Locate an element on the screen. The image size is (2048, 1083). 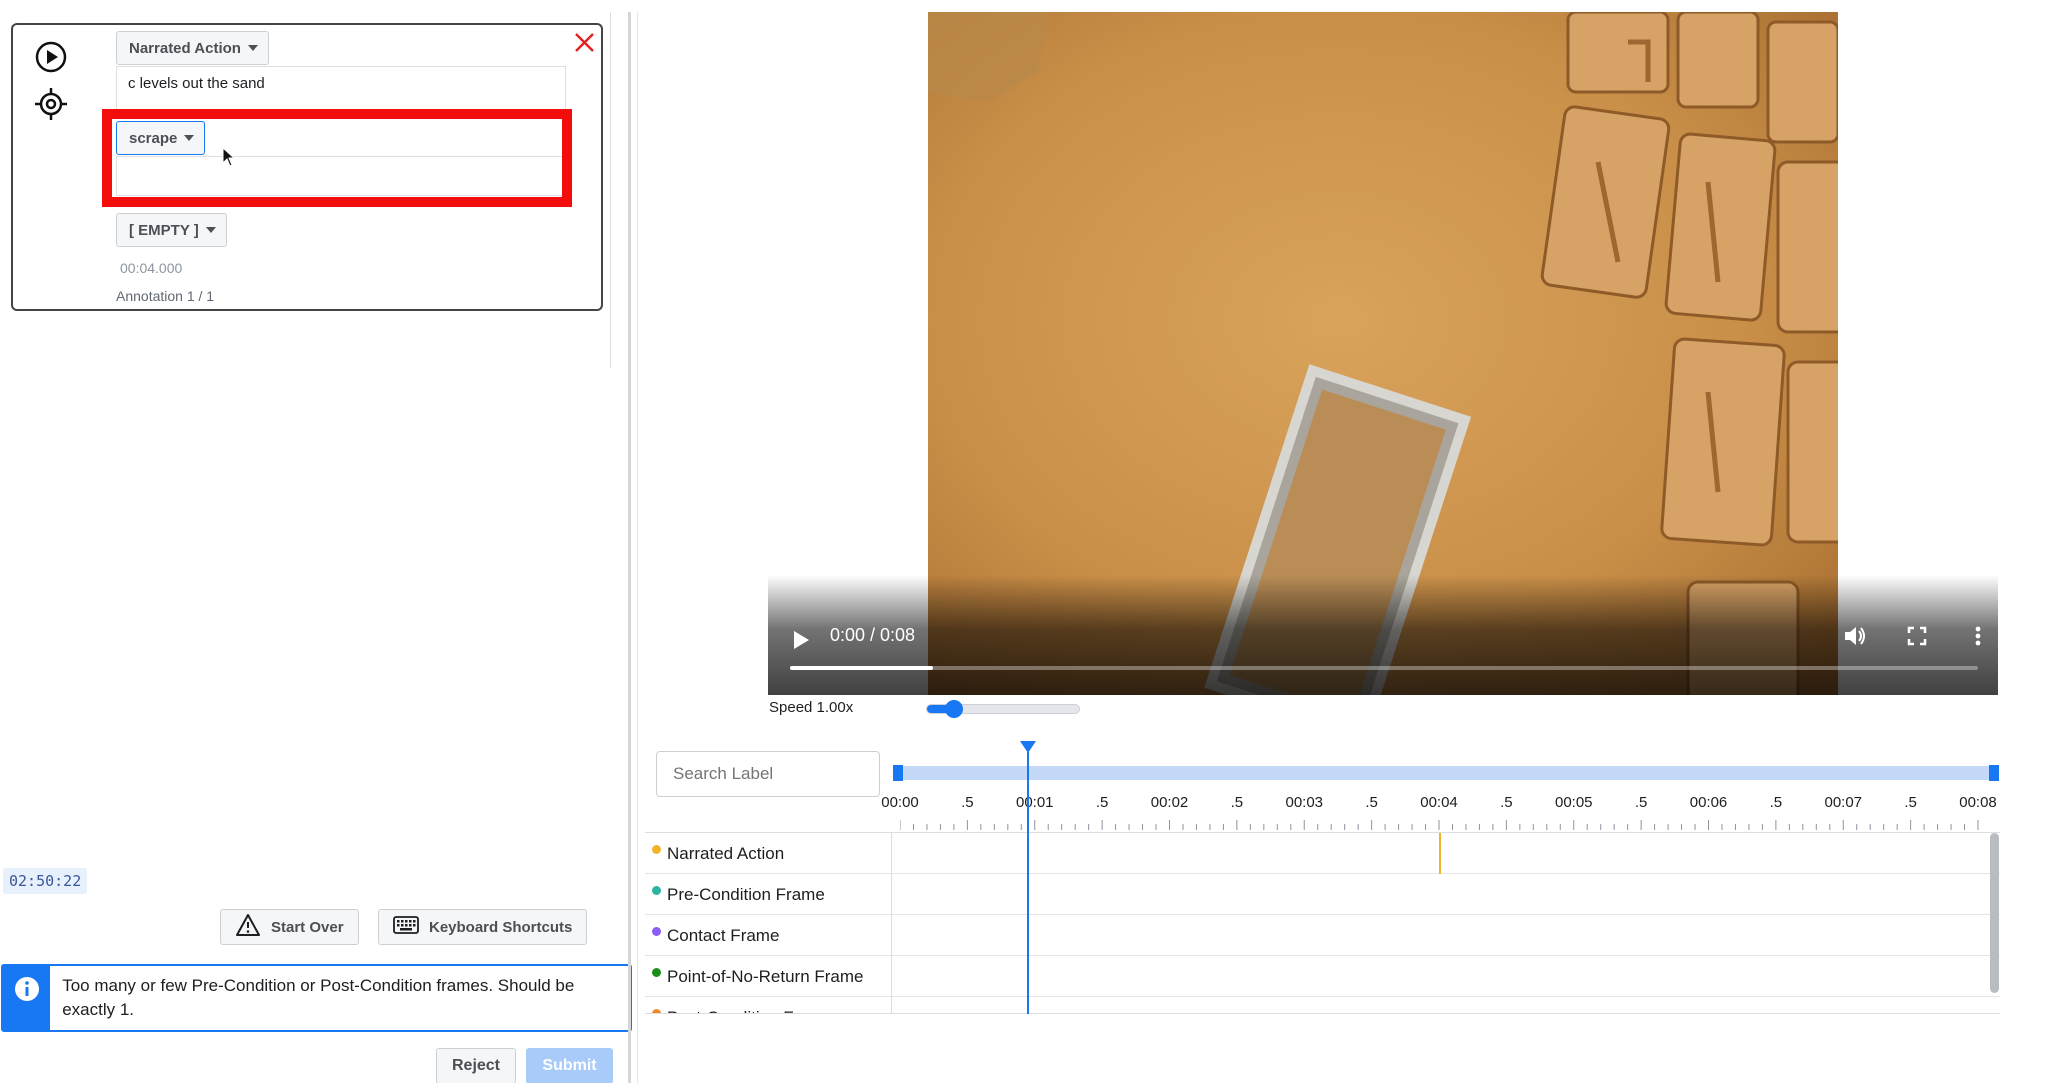
start-over-label: Start Over is located at coordinates (307, 927).